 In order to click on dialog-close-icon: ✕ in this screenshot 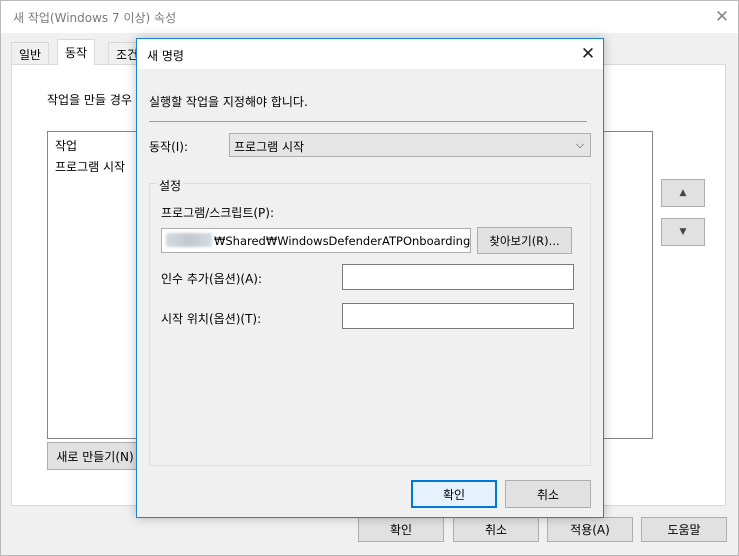, I will do `click(588, 54)`.